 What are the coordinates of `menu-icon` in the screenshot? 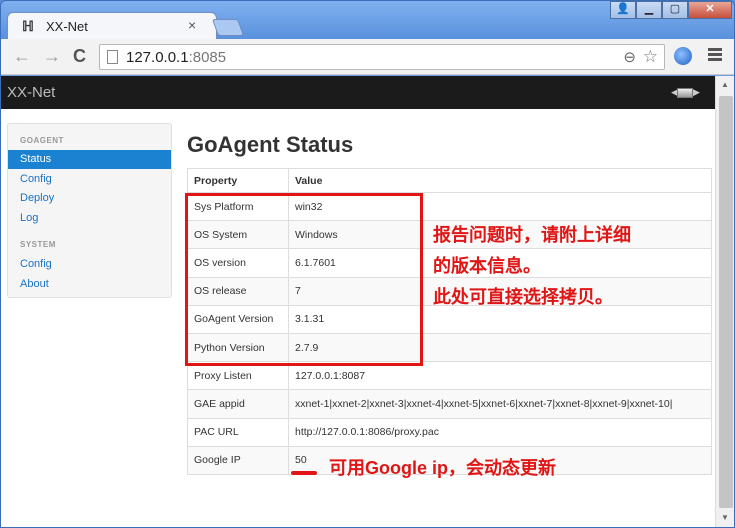 It's located at (715, 55).